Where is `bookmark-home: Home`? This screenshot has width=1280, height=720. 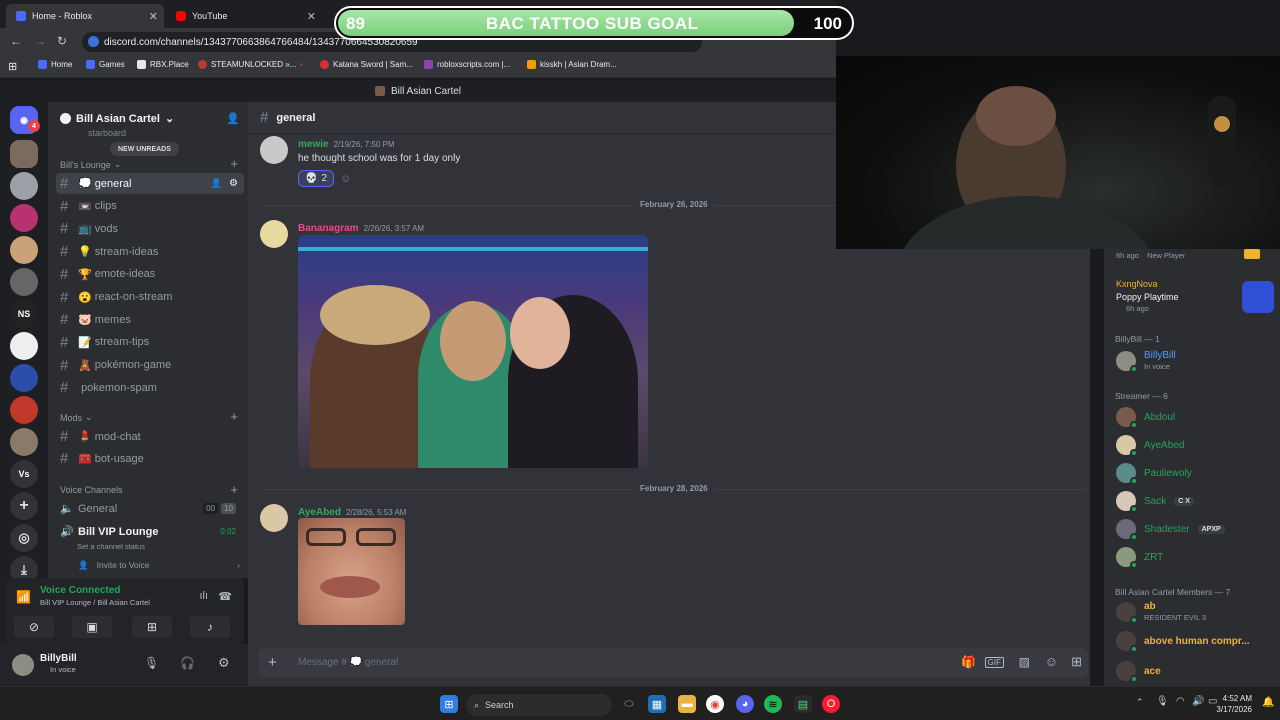
bookmark-home: Home is located at coordinates (55, 64).